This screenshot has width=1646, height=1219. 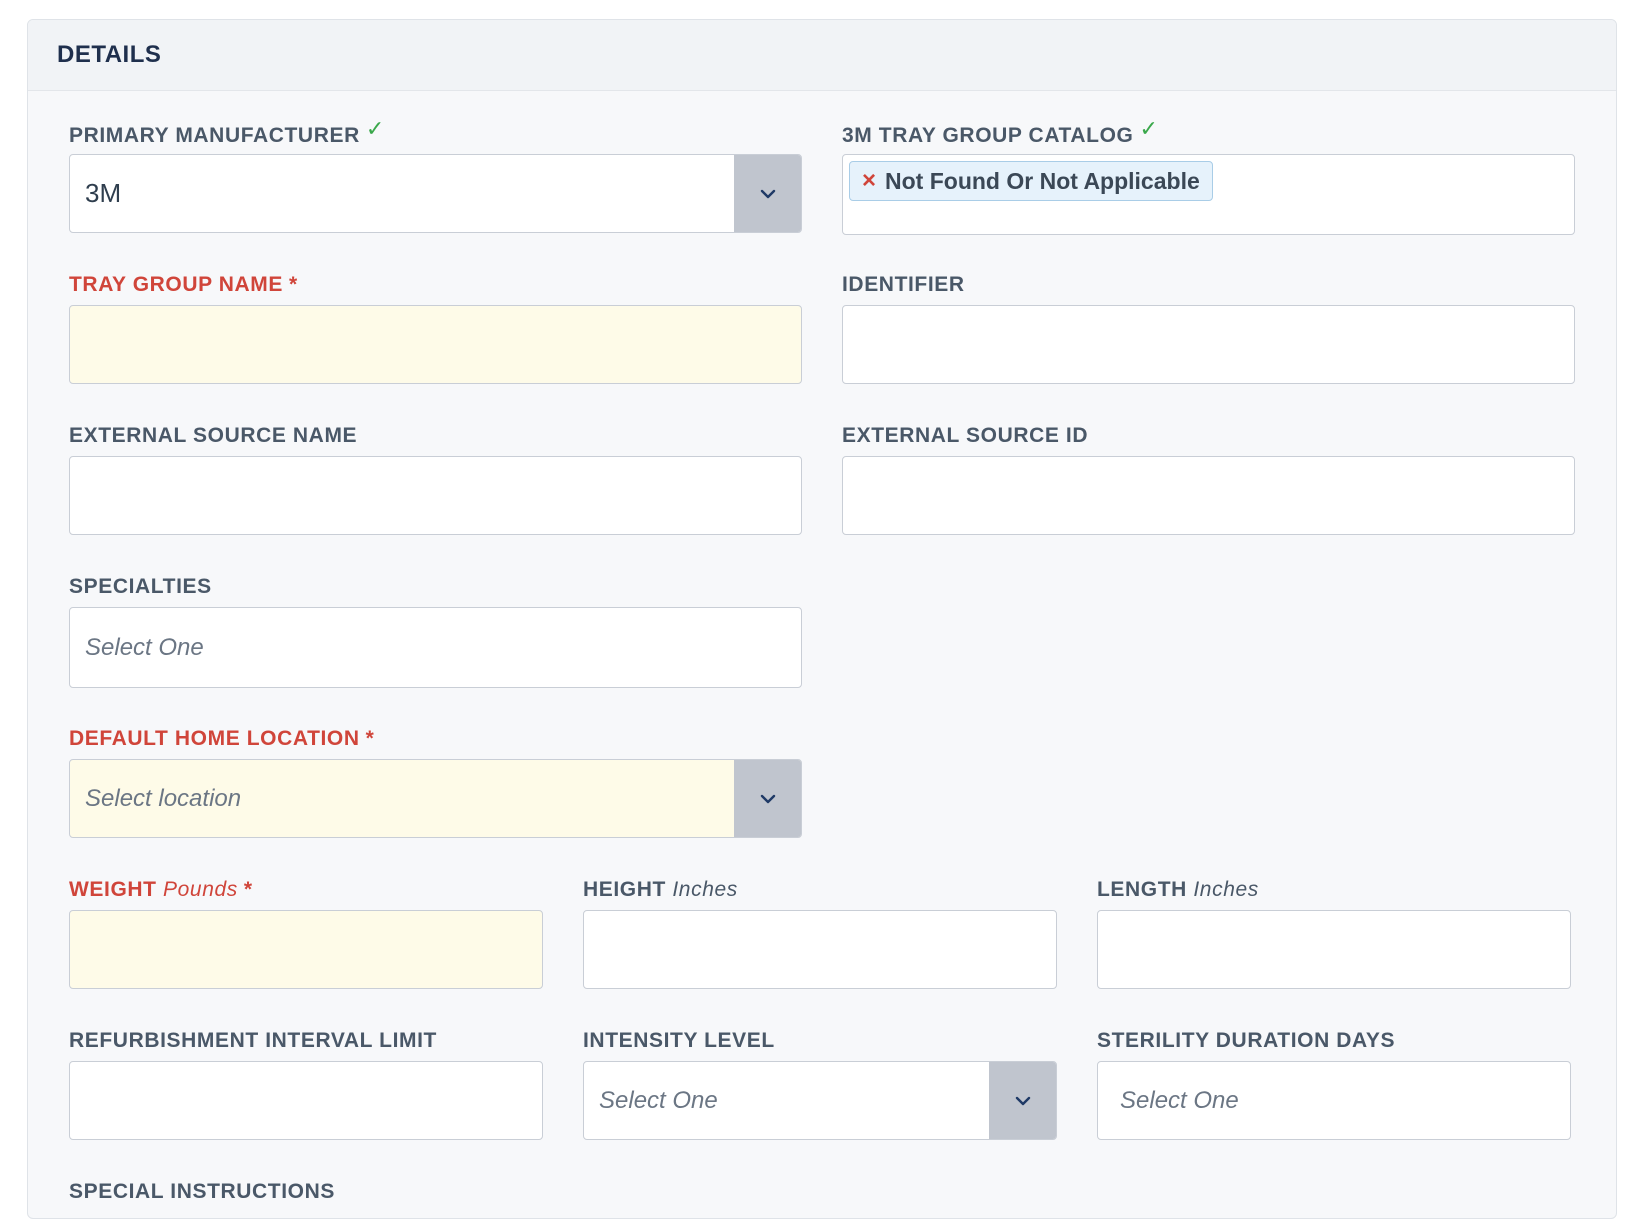 I want to click on sterility-duration-days-label: STERILITY DURATION DAYS, so click(x=1246, y=1040).